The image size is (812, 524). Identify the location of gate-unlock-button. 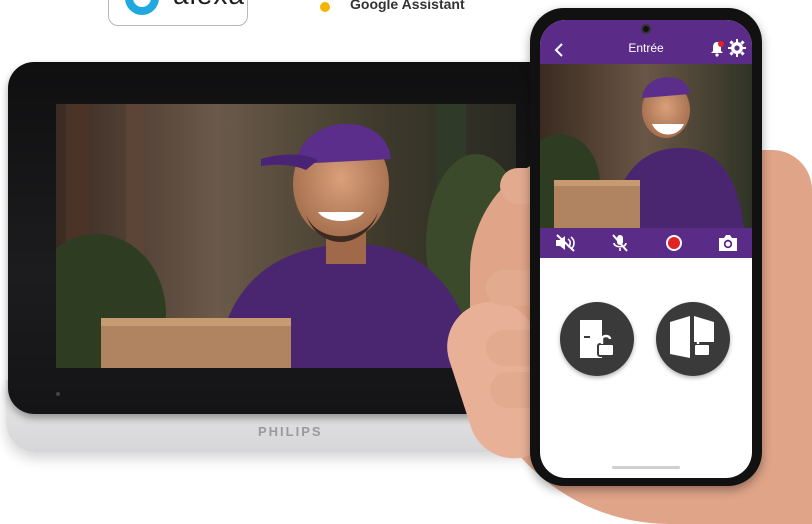
(693, 339).